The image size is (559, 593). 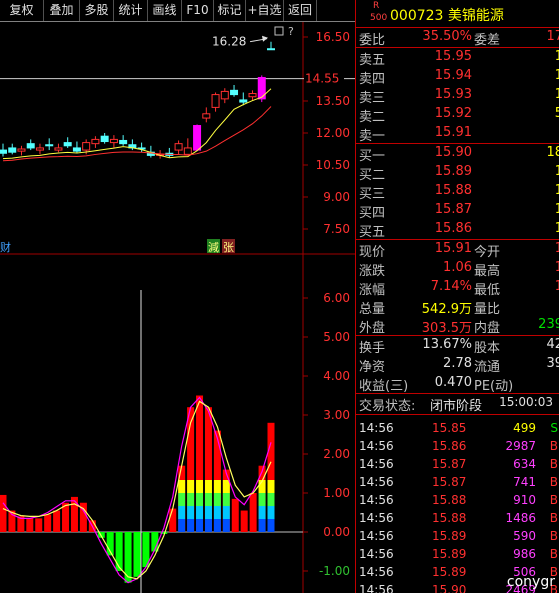 I want to click on macd-axis-label: 5.00, so click(x=336, y=337).